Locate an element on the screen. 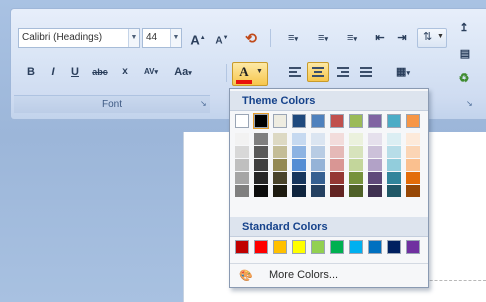 The width and height of the screenshot is (486, 302). bold-button: B is located at coordinates (31, 72).